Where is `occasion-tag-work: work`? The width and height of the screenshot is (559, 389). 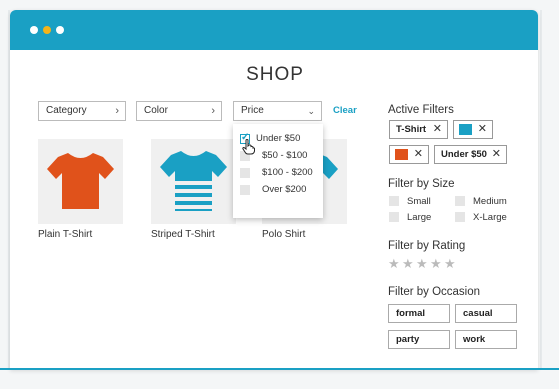 occasion-tag-work: work is located at coordinates (486, 339).